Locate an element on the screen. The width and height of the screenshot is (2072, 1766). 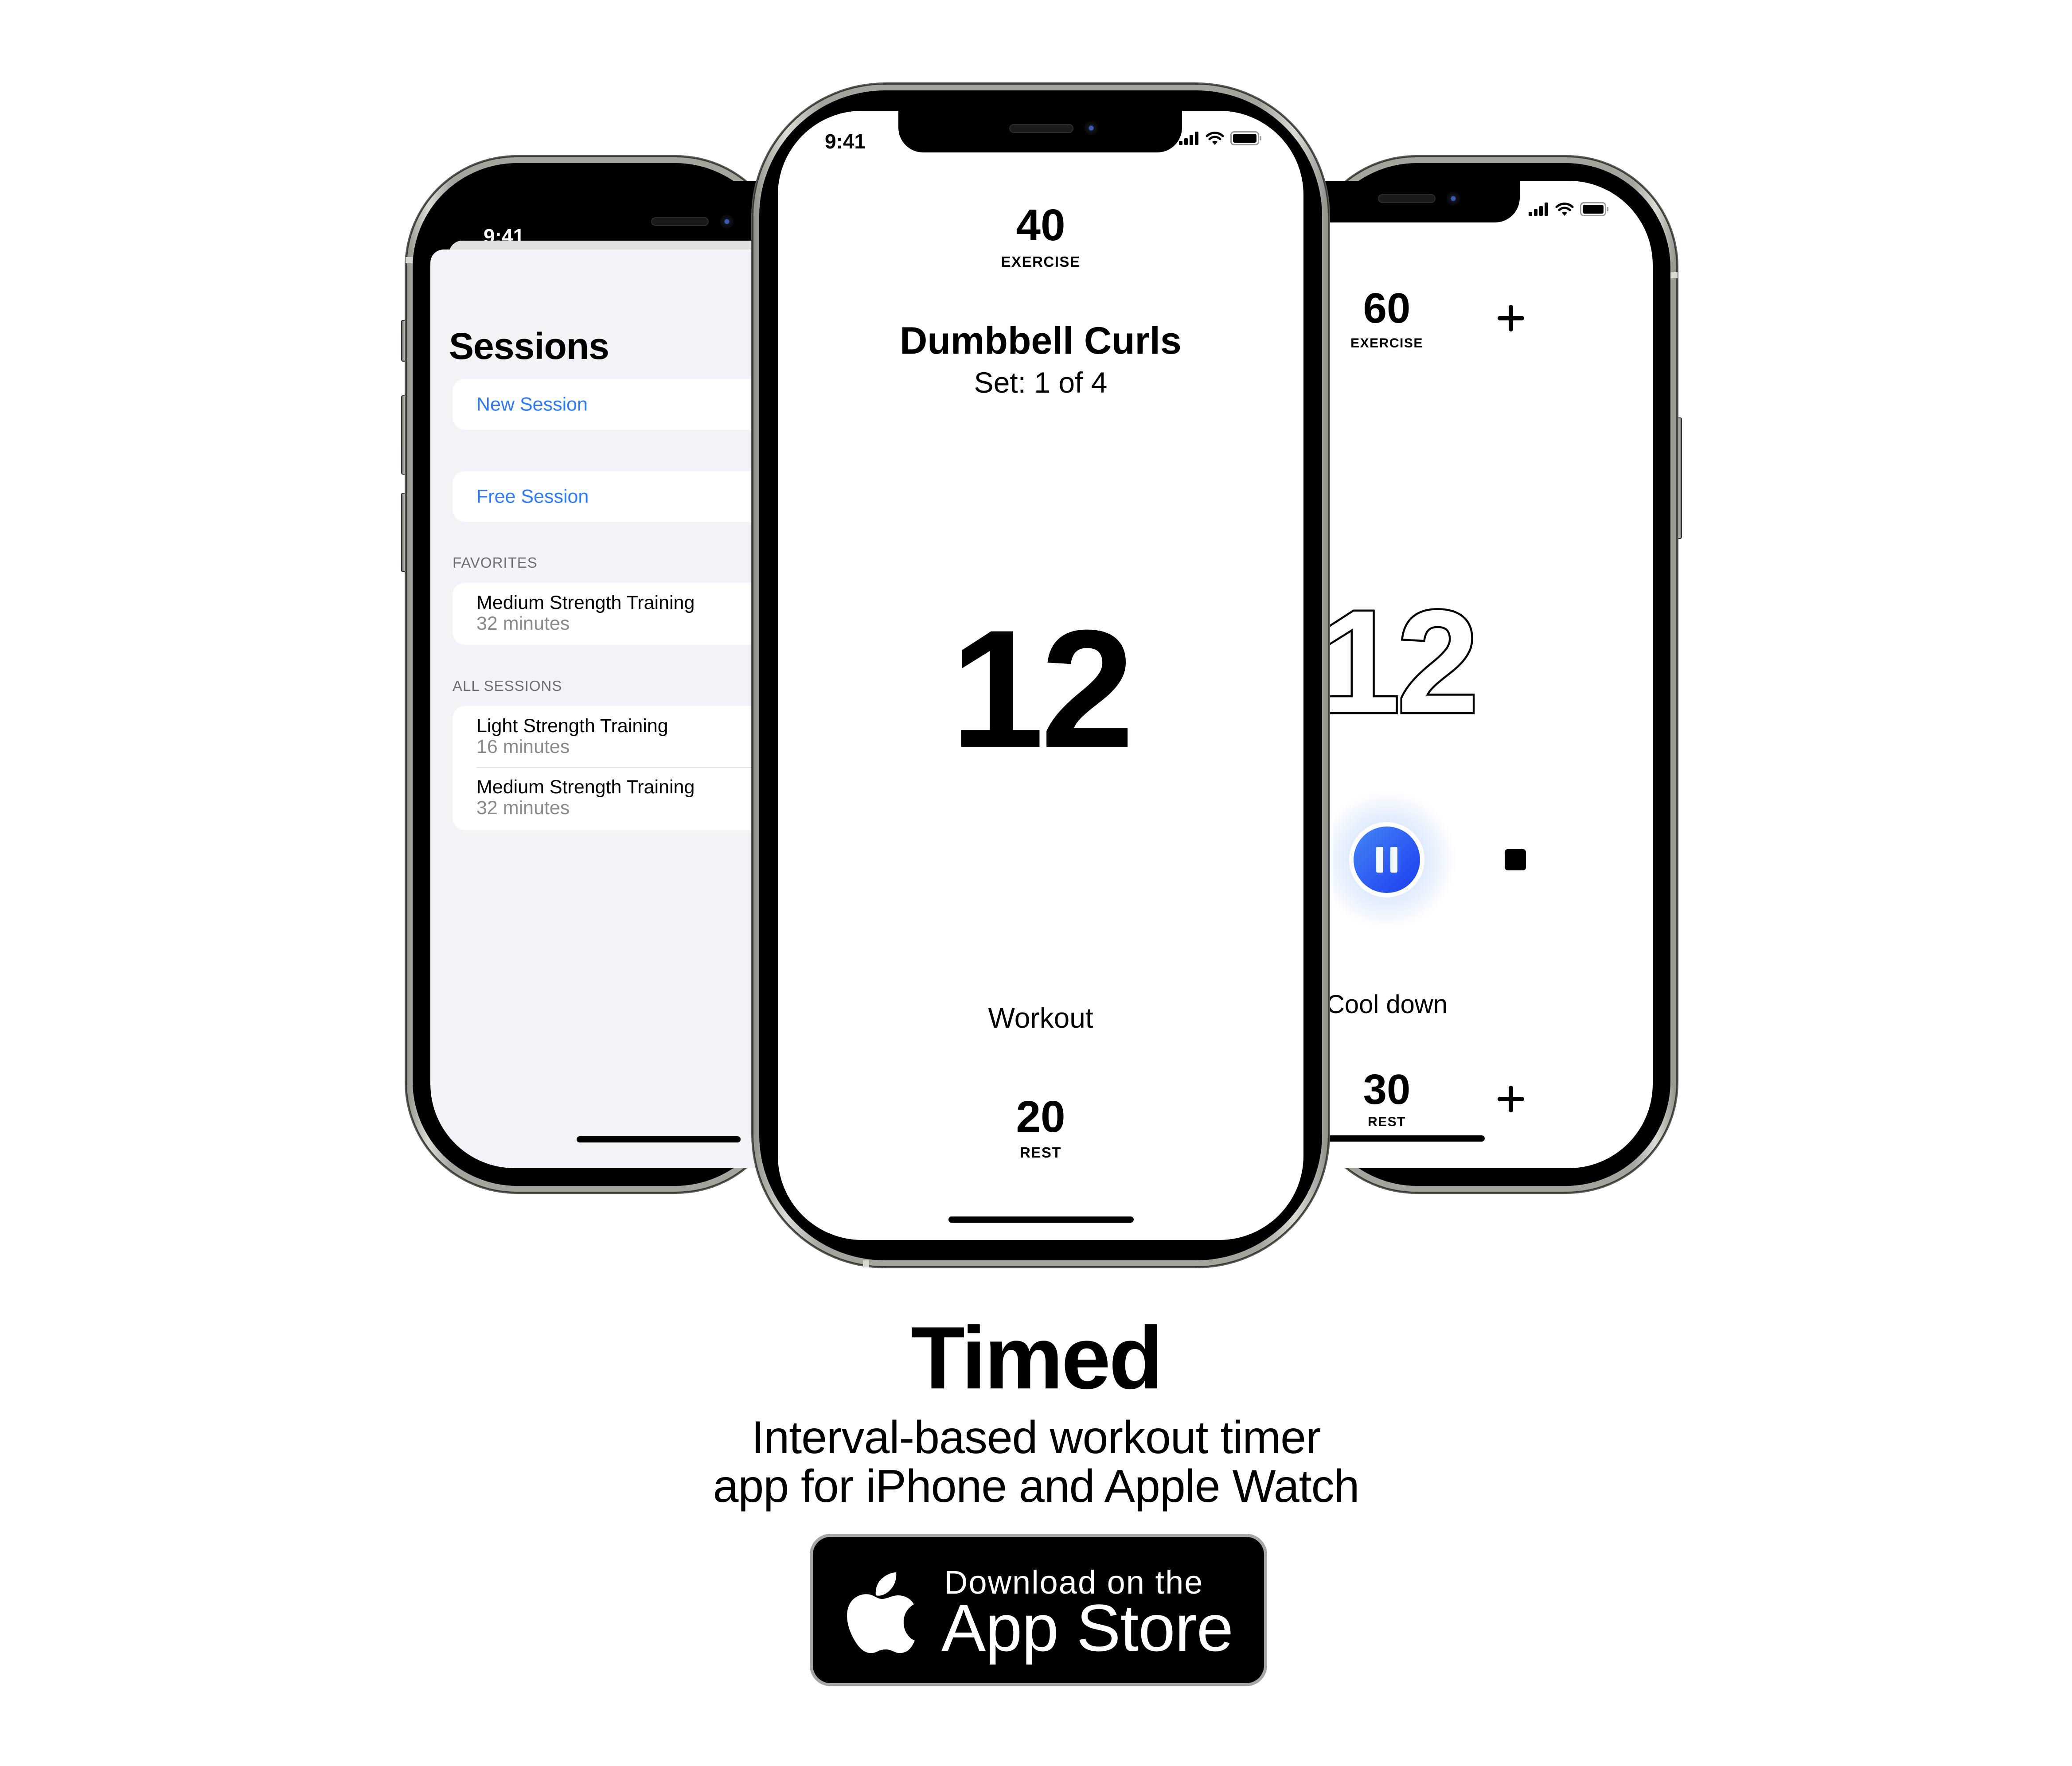
stop-button is located at coordinates (1516, 860).